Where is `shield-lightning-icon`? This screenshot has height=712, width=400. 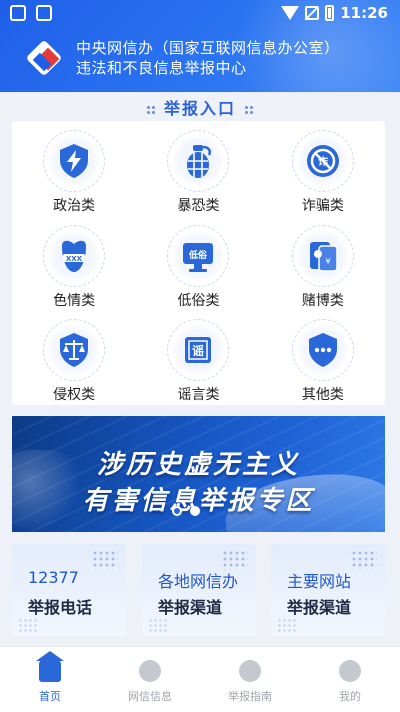
shield-lightning-icon is located at coordinates (74, 161).